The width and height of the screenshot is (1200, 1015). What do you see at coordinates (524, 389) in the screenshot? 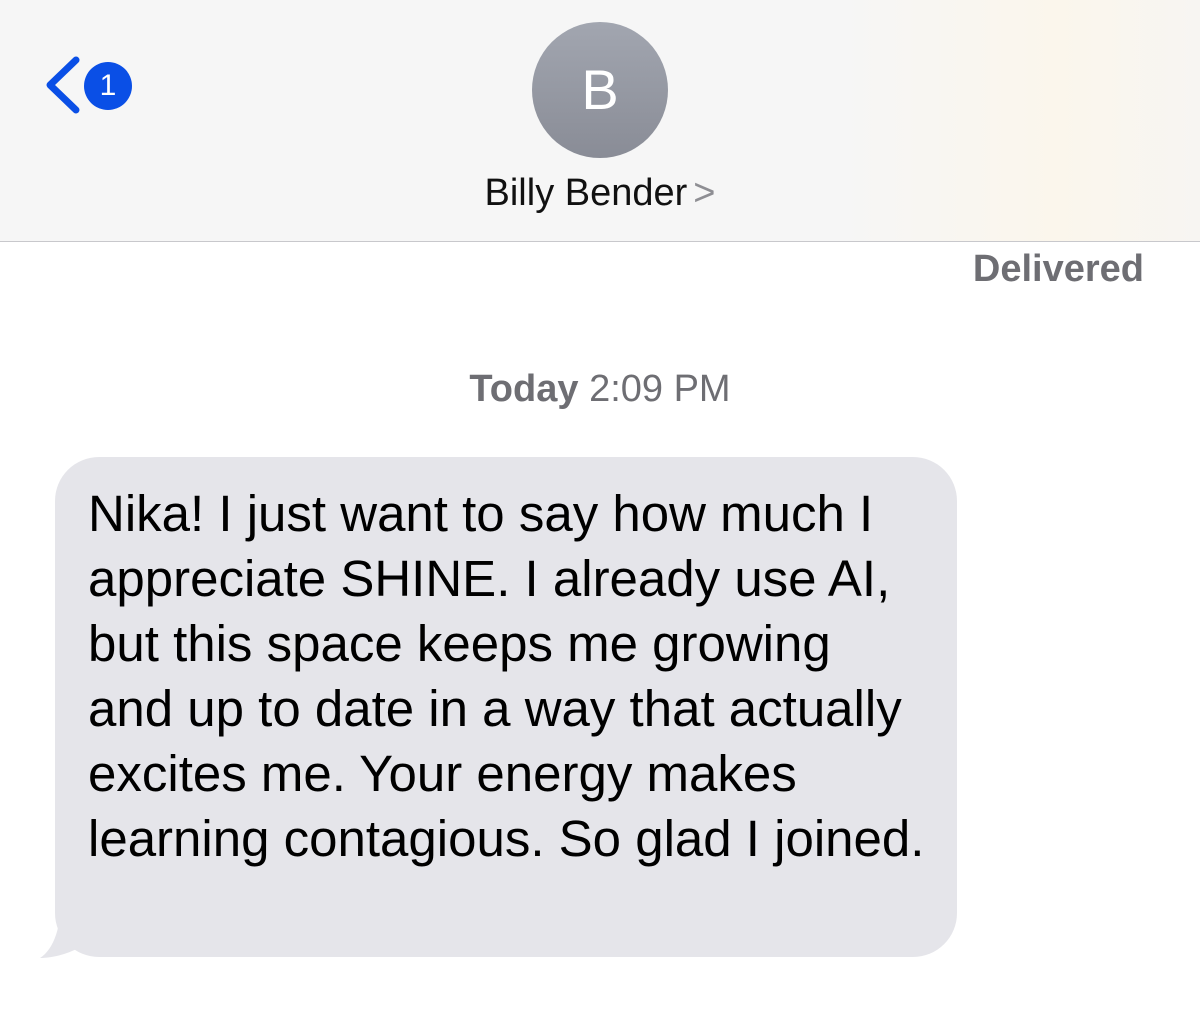
I see `timestamp-day: Today` at bounding box center [524, 389].